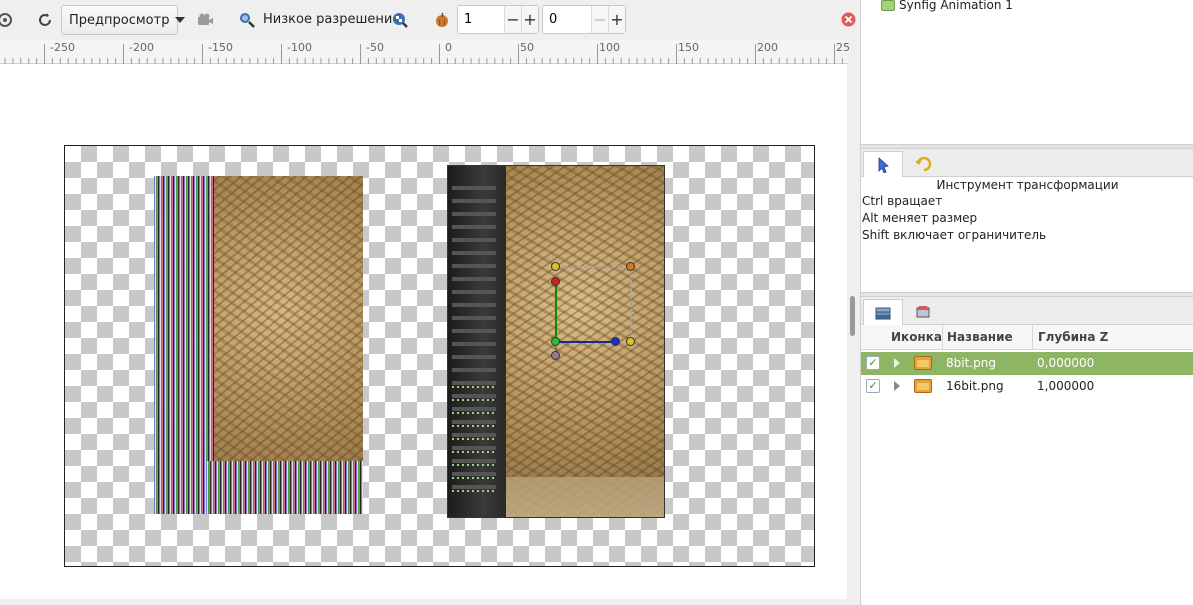  What do you see at coordinates (62, 47) in the screenshot?
I see `ruler-label: -250` at bounding box center [62, 47].